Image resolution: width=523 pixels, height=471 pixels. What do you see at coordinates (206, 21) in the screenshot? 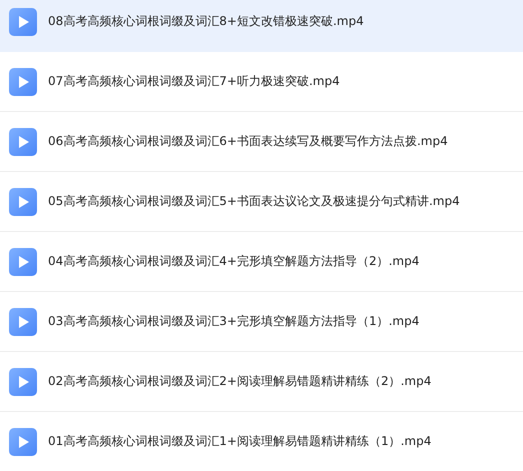
I see `file-name: 08高考高频核心词根词缀及词汇8+短文改错极速突破.mp4` at bounding box center [206, 21].